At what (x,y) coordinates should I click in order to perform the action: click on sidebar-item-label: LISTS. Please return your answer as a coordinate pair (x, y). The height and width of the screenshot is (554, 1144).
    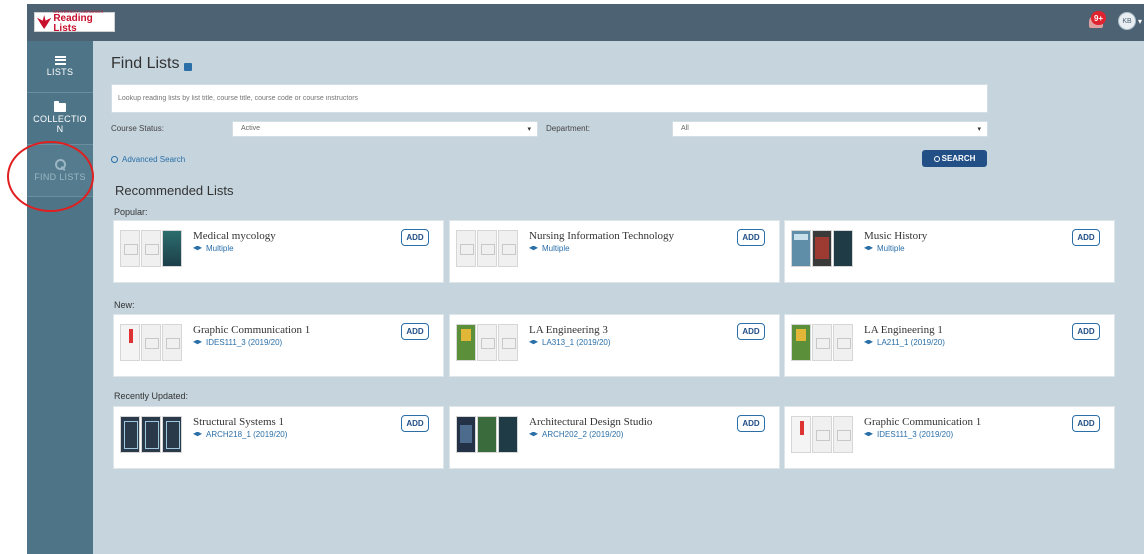
    Looking at the image, I should click on (60, 71).